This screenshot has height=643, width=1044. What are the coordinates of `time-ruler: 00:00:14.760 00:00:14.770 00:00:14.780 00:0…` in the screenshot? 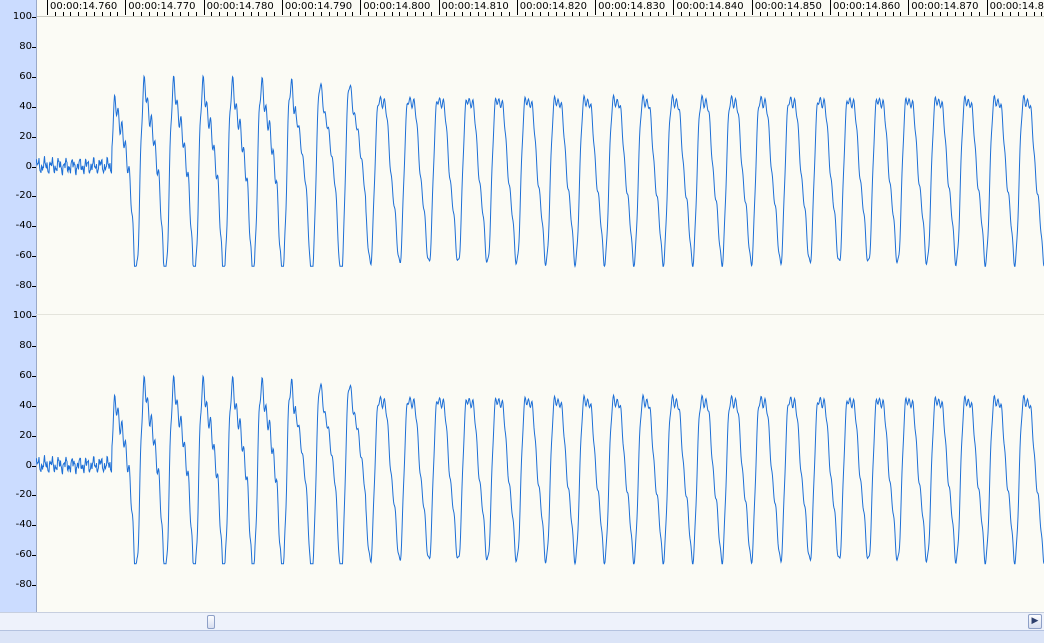 It's located at (540, 8).